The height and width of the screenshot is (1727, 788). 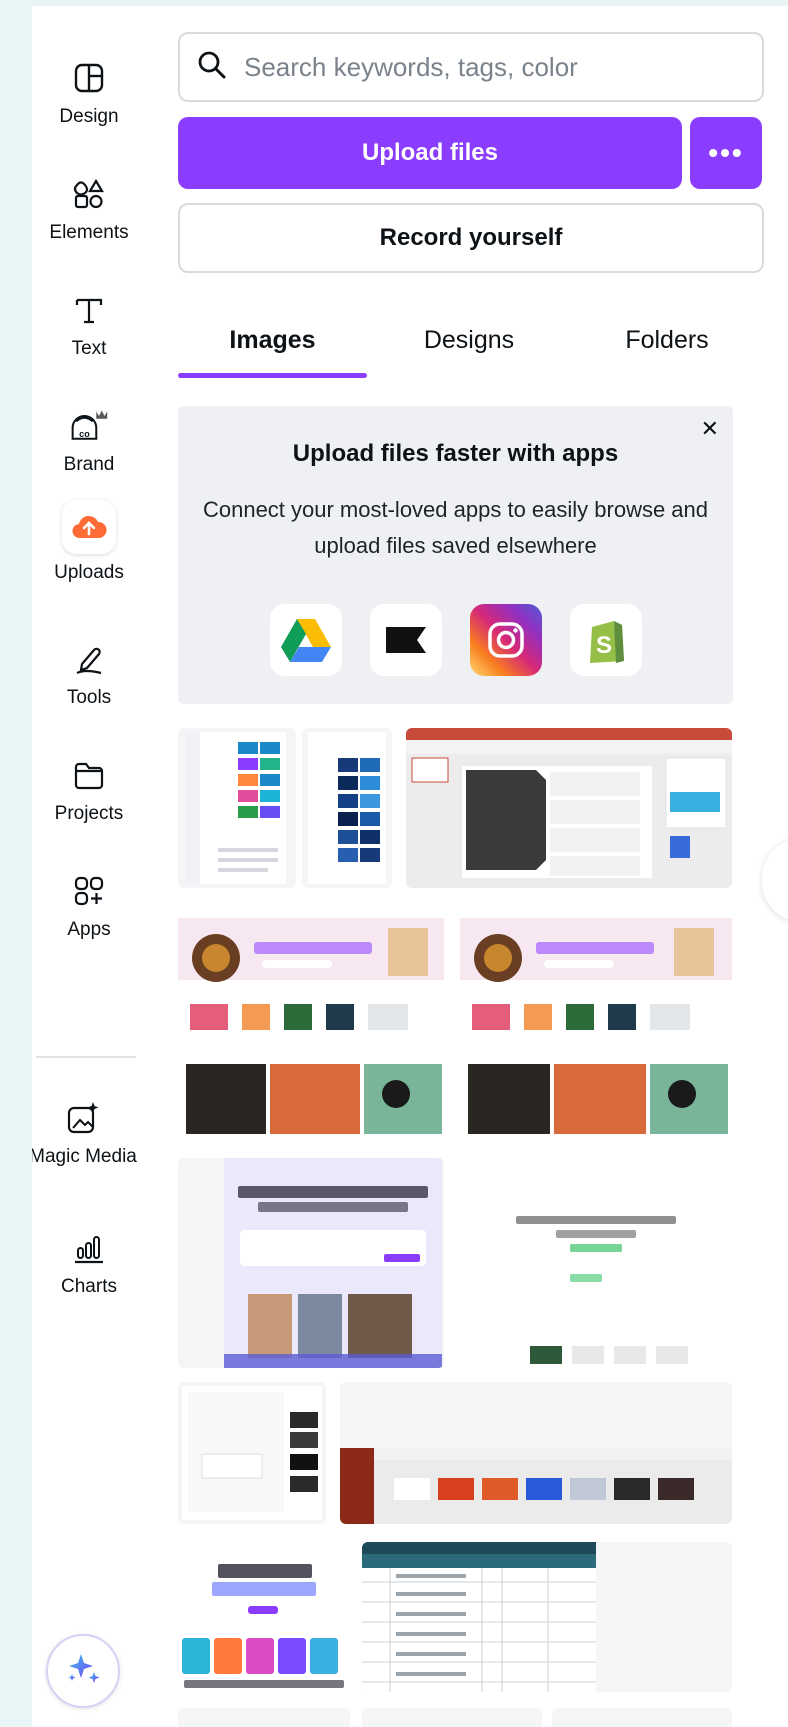 I want to click on rail-item-apps: Apps, so click(x=89, y=904).